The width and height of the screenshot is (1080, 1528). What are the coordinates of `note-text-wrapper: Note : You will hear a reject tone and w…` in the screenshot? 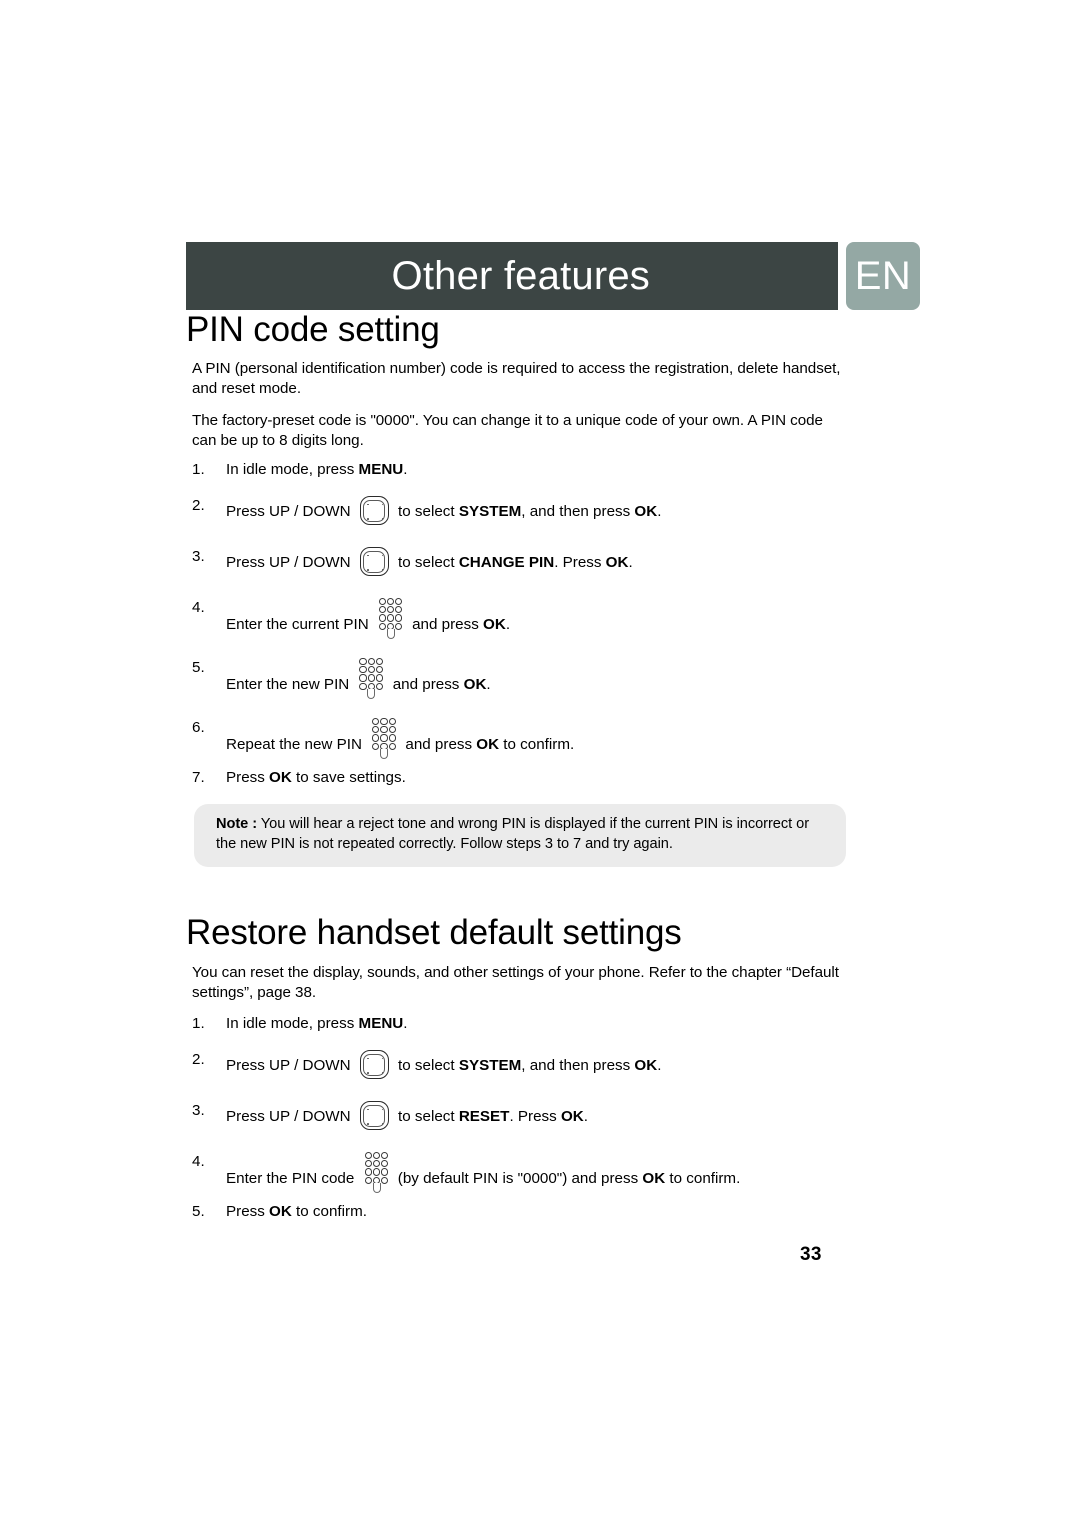 It's located at (521, 834).